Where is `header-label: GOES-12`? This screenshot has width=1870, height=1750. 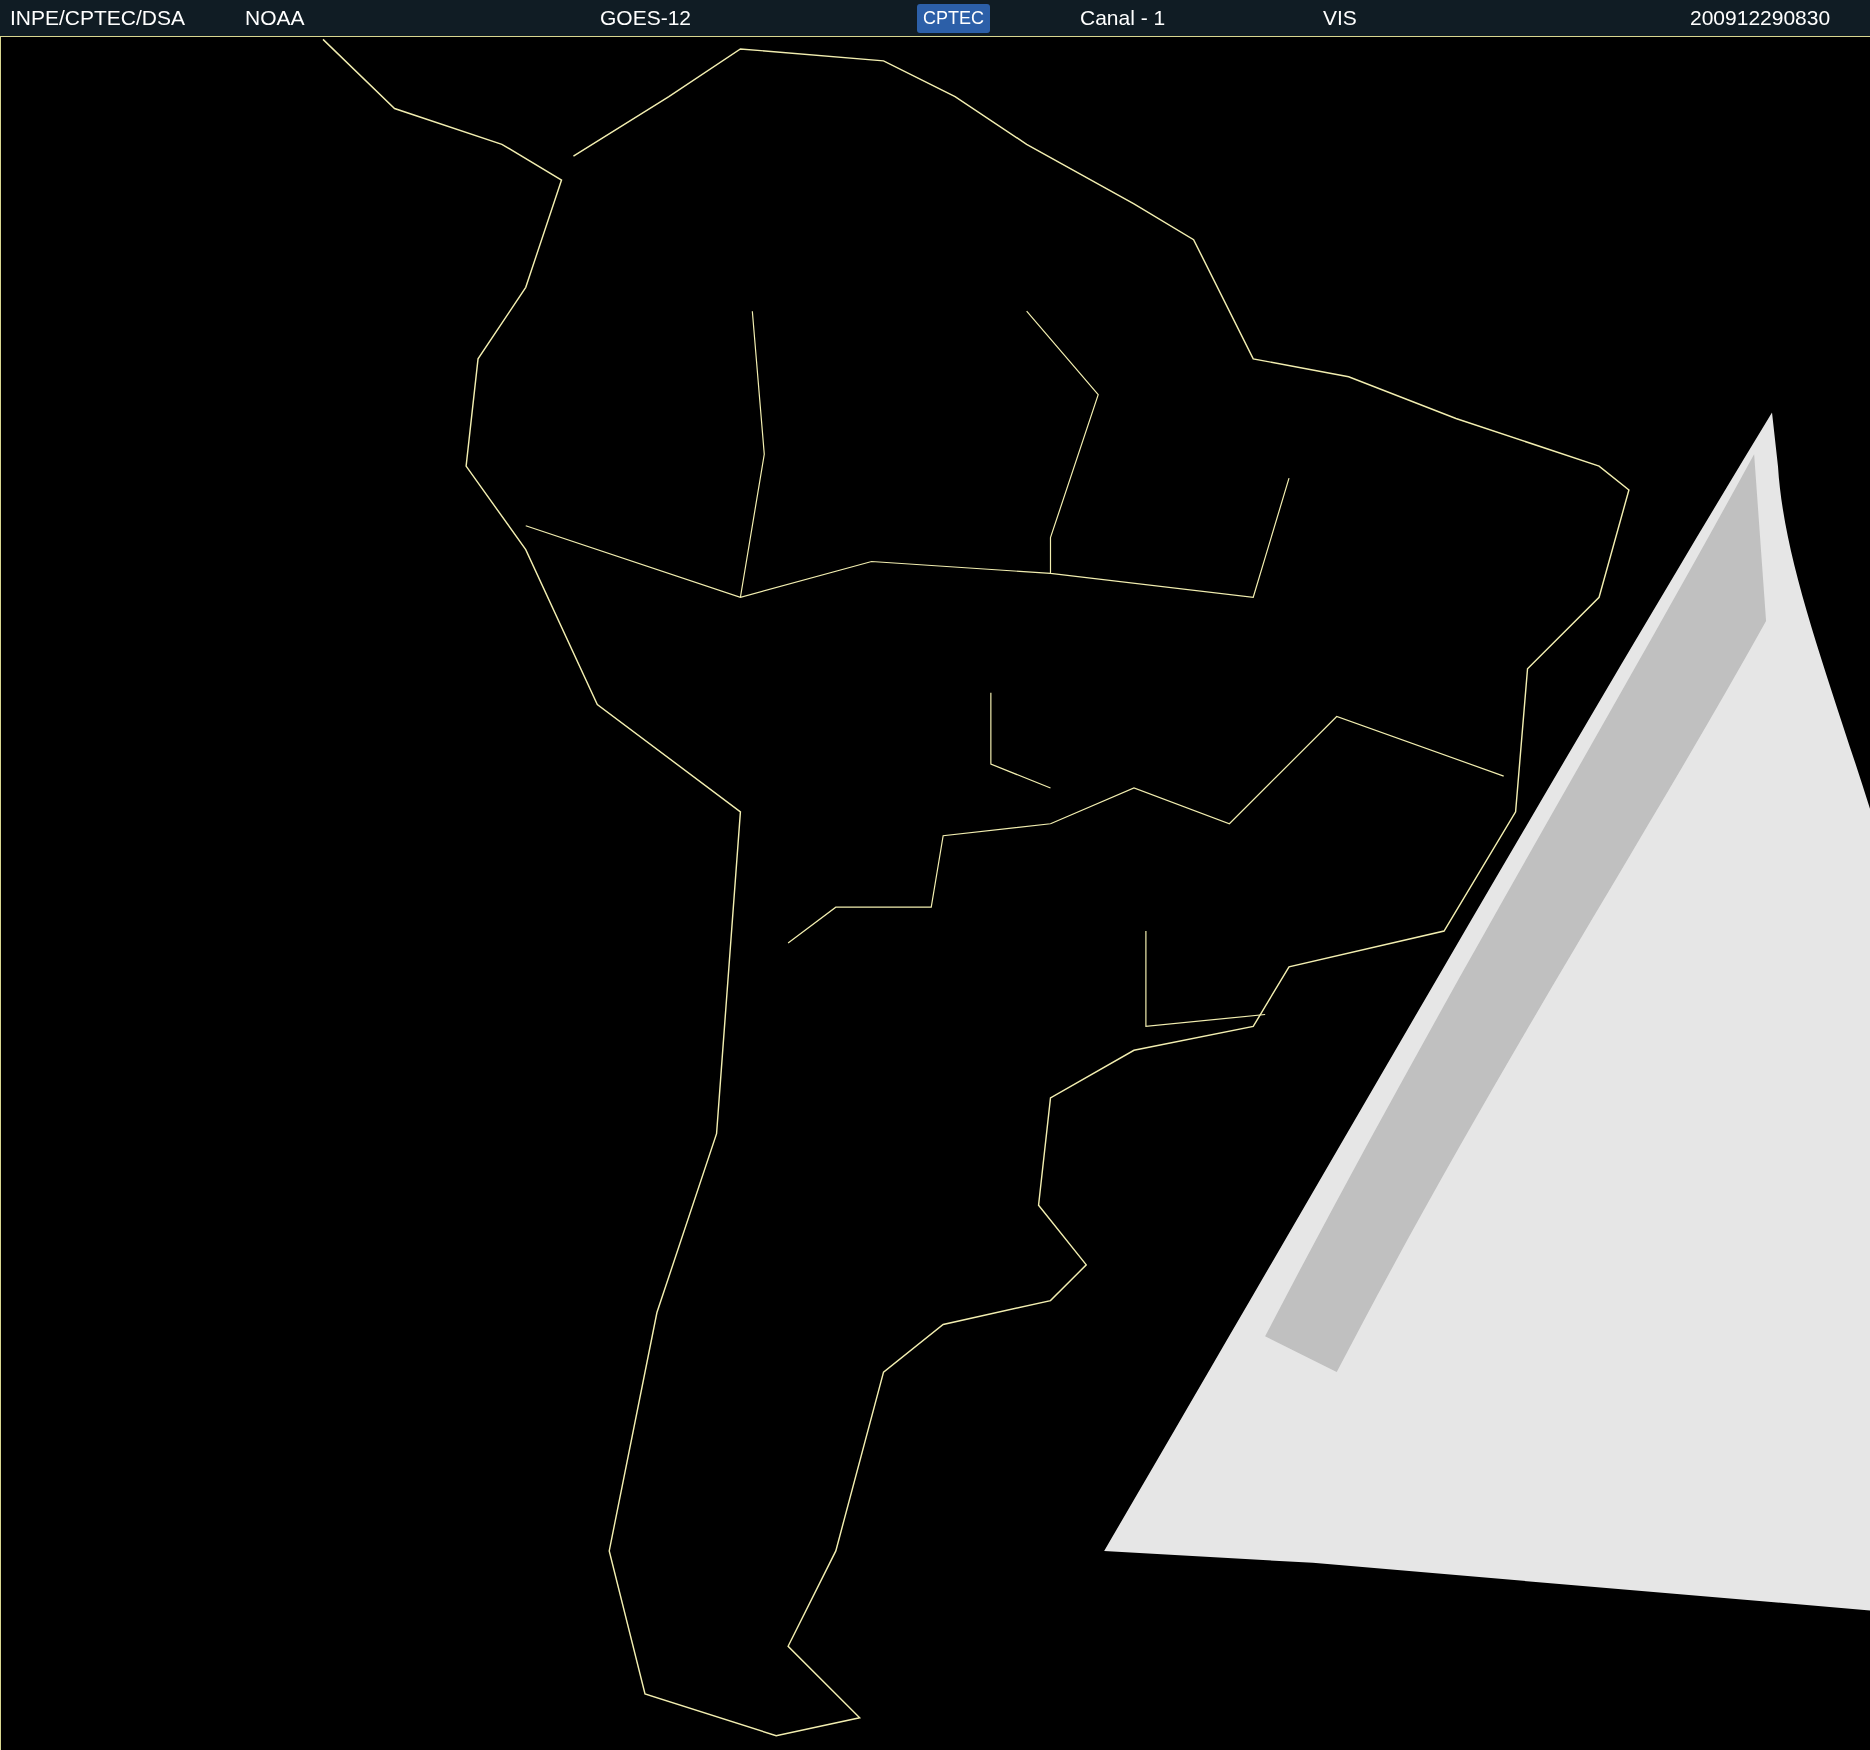 header-label: GOES-12 is located at coordinates (646, 18).